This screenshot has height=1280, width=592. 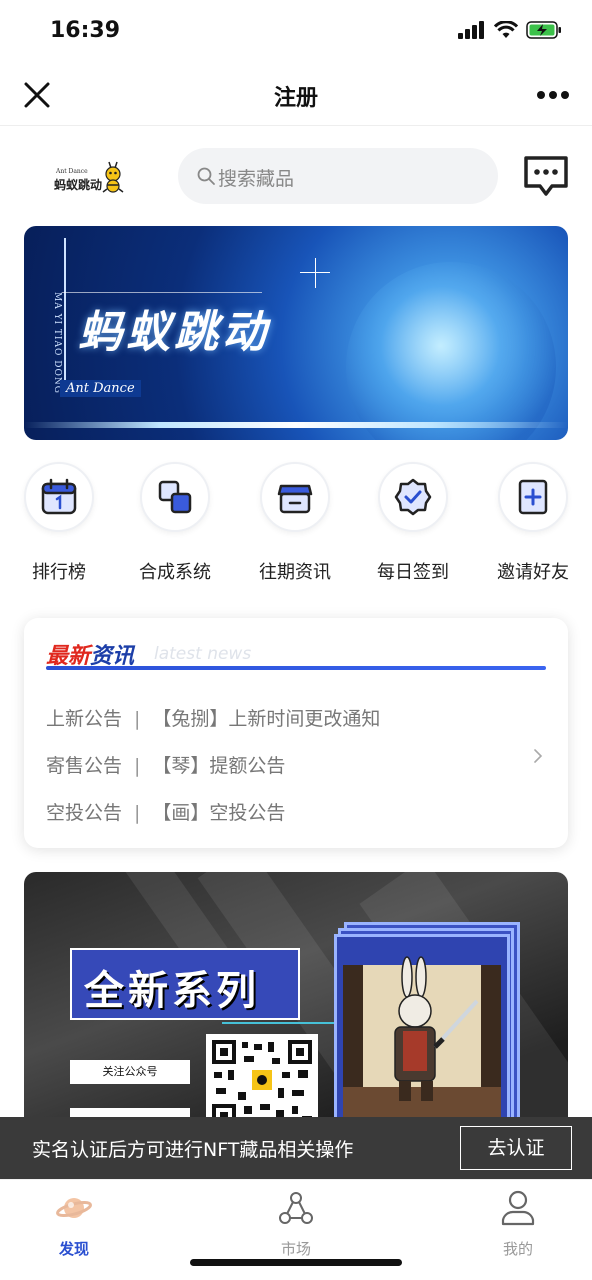 I want to click on qr-code-icon, so click(x=262, y=1084).